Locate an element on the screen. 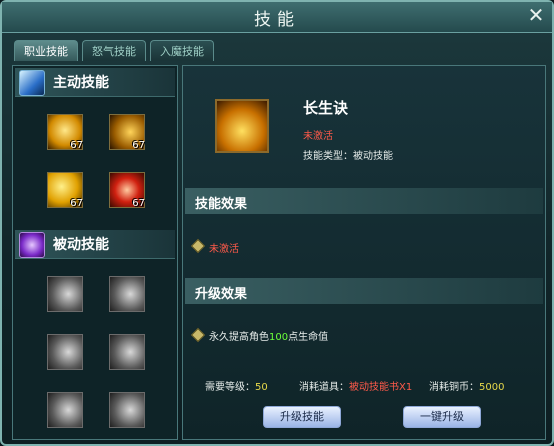 This screenshot has height=446, width=554. consume-item-value: 被动技能书X1 is located at coordinates (381, 387).